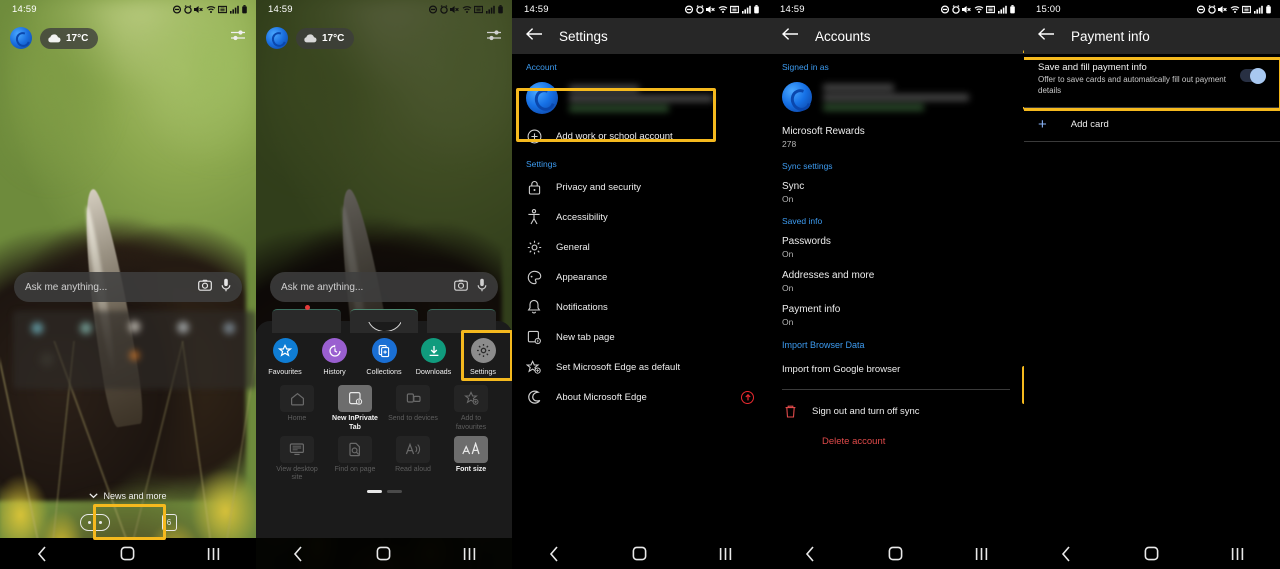 This screenshot has height=569, width=1280. I want to click on star-plus-icon, so click(471, 398).